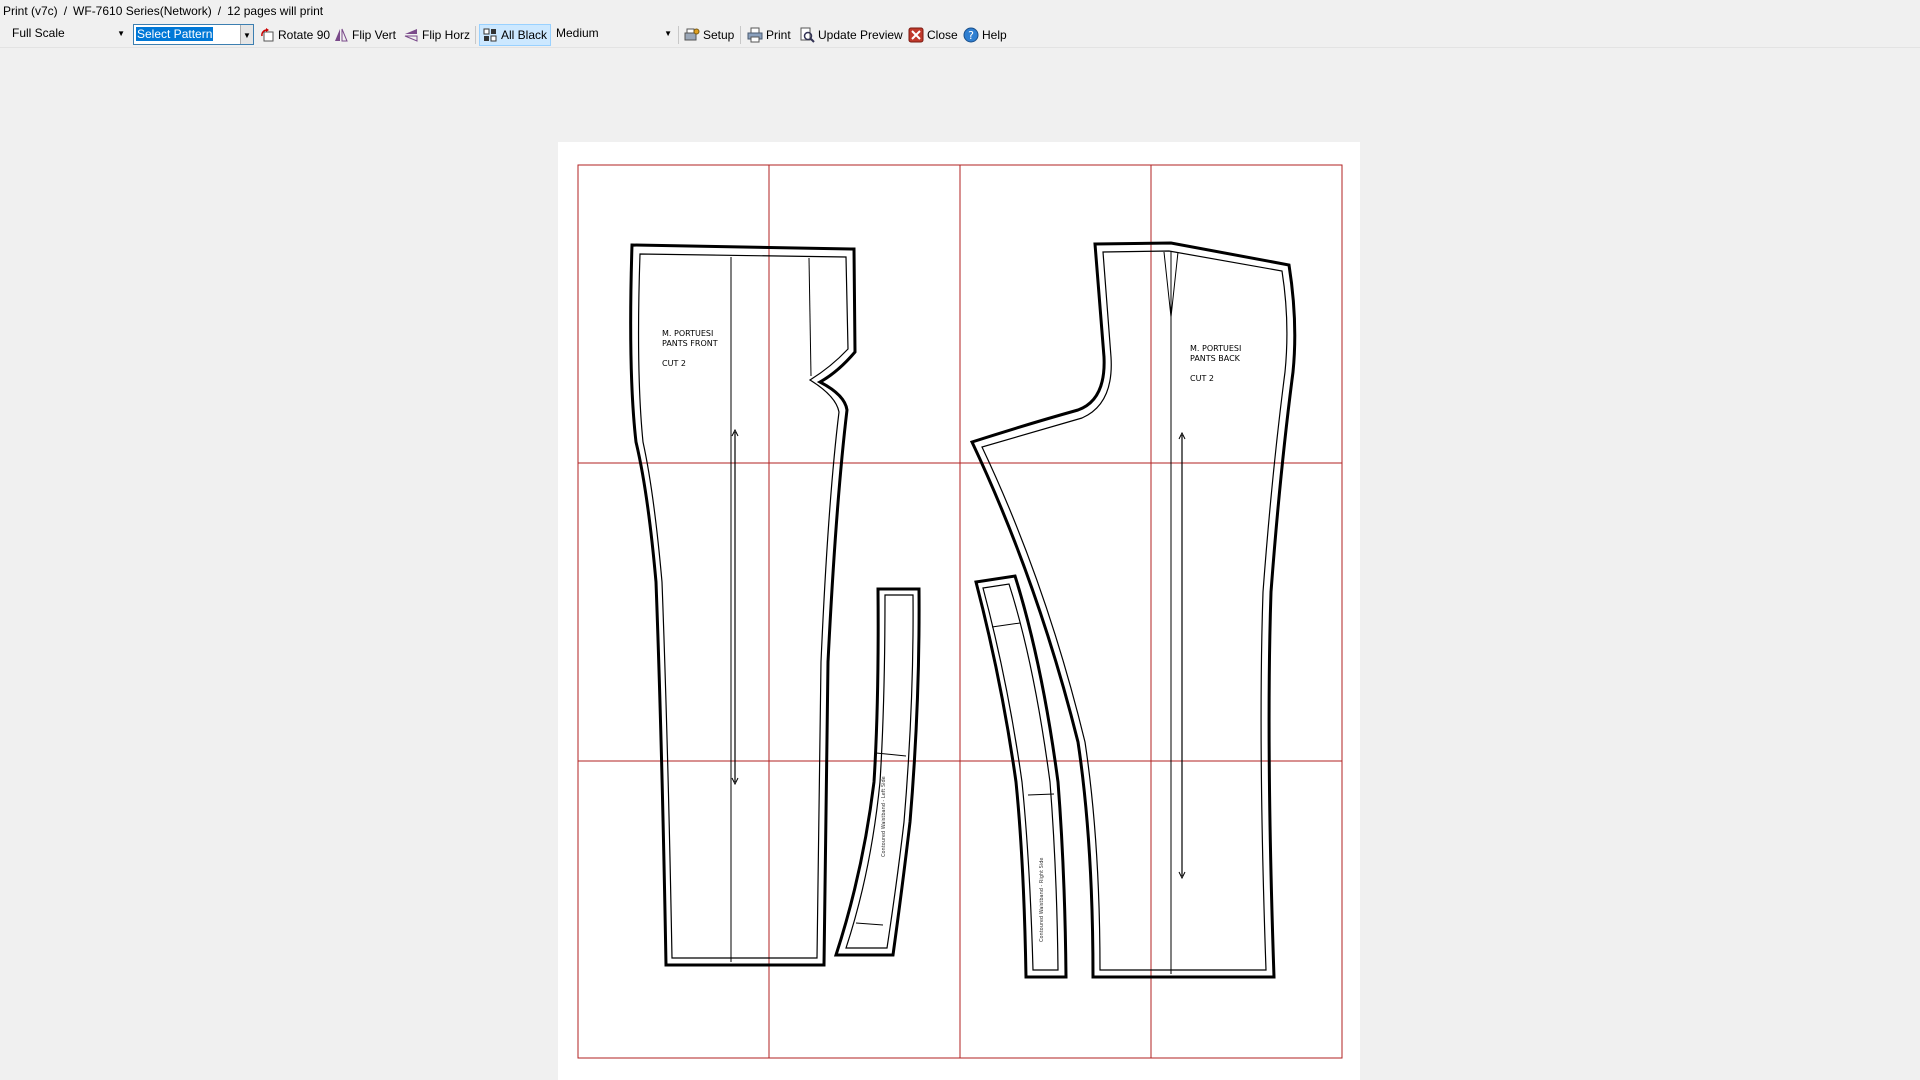 Image resolution: width=1920 pixels, height=1080 pixels. I want to click on back-piece-name: PANTS BACK, so click(1215, 358).